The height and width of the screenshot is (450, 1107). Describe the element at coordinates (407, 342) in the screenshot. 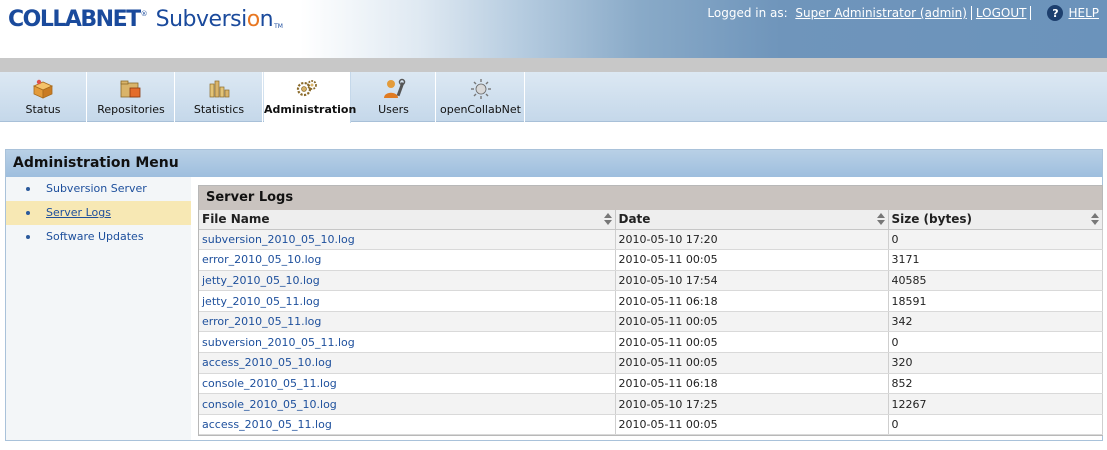

I see `log-file-link: subversion_2010_05_11.log` at that location.